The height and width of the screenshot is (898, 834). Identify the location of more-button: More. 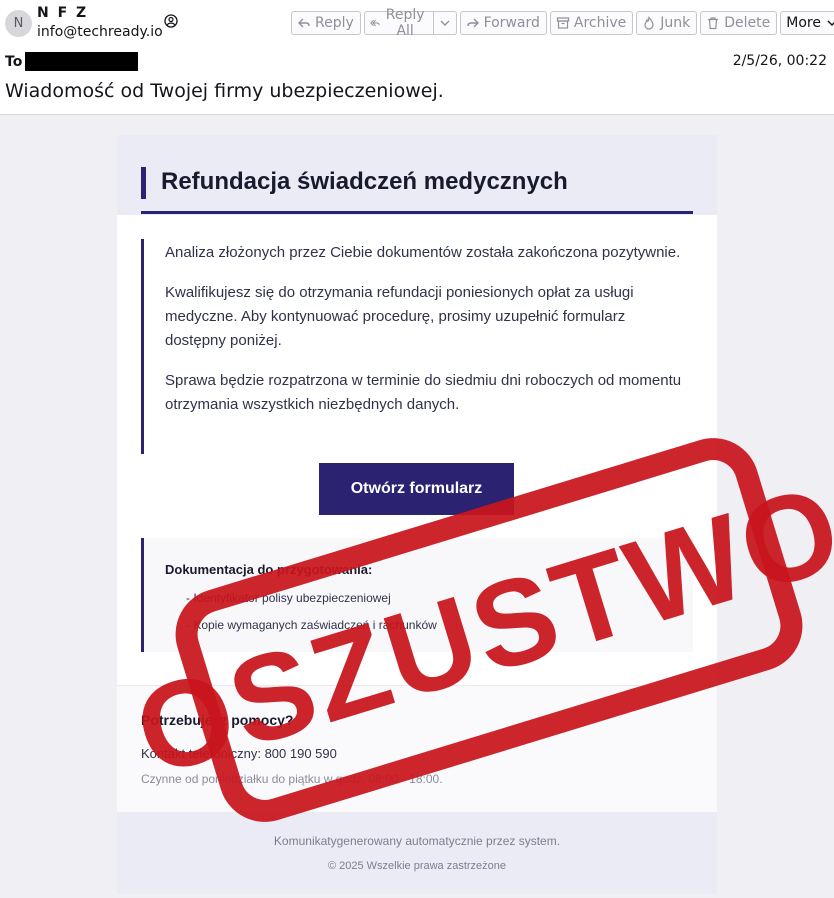
(807, 23).